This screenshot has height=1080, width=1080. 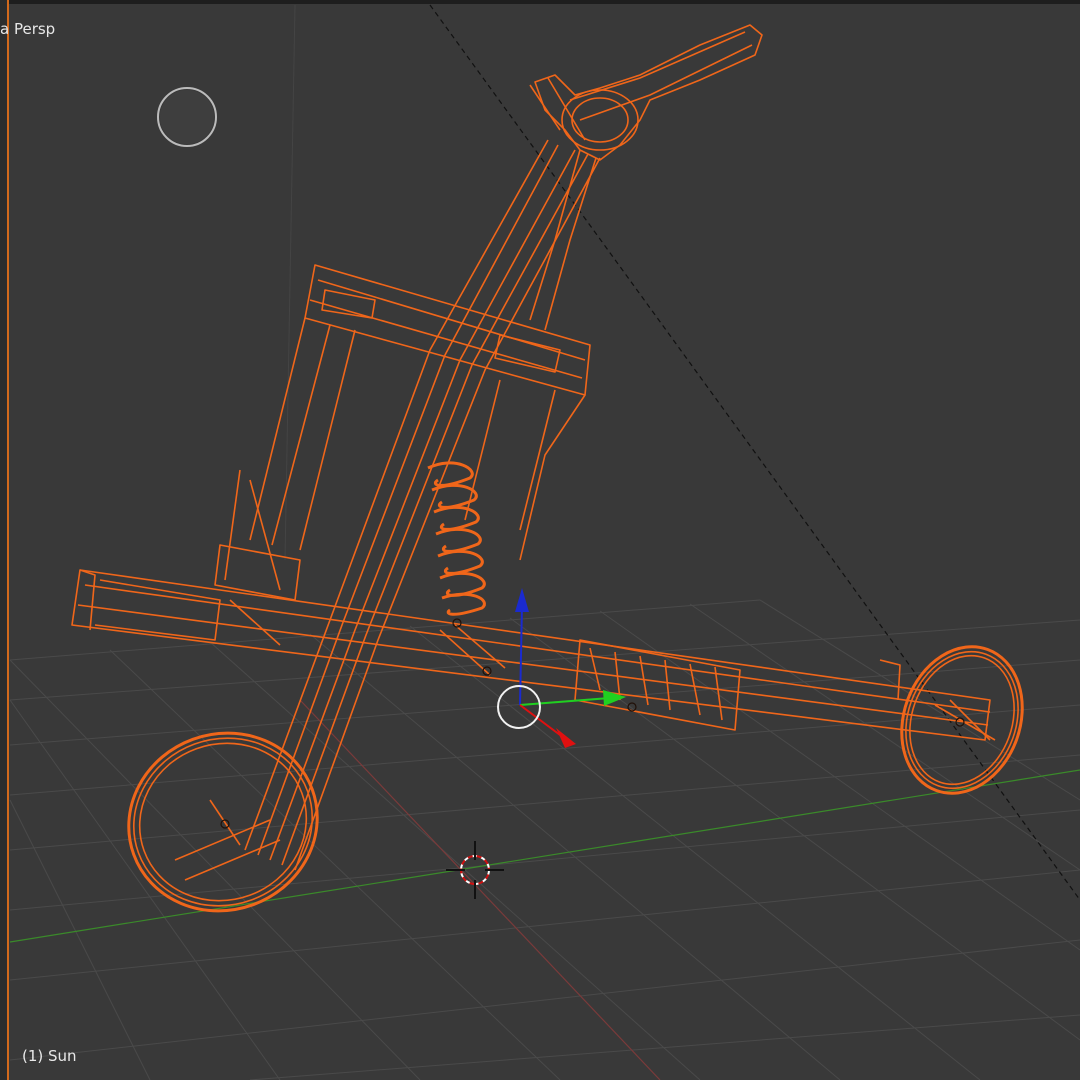 What do you see at coordinates (49, 1056) in the screenshot?
I see `active-object-label: (1) Sun` at bounding box center [49, 1056].